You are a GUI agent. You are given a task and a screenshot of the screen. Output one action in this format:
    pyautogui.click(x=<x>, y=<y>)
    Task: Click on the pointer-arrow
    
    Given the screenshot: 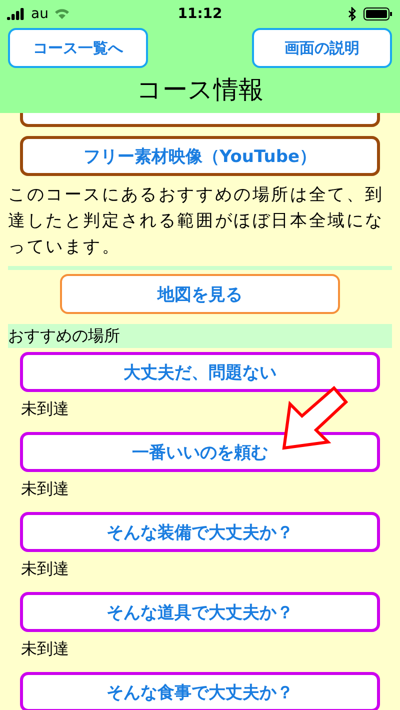 What is the action you would take?
    pyautogui.click(x=316, y=419)
    